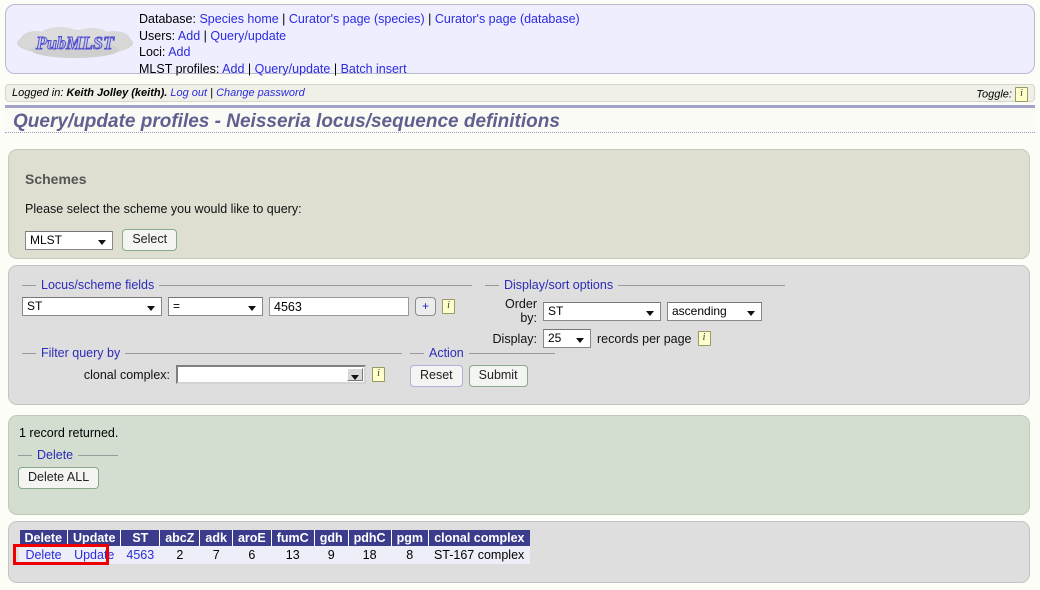 The width and height of the screenshot is (1040, 590). I want to click on reset-button: Reset, so click(436, 376).